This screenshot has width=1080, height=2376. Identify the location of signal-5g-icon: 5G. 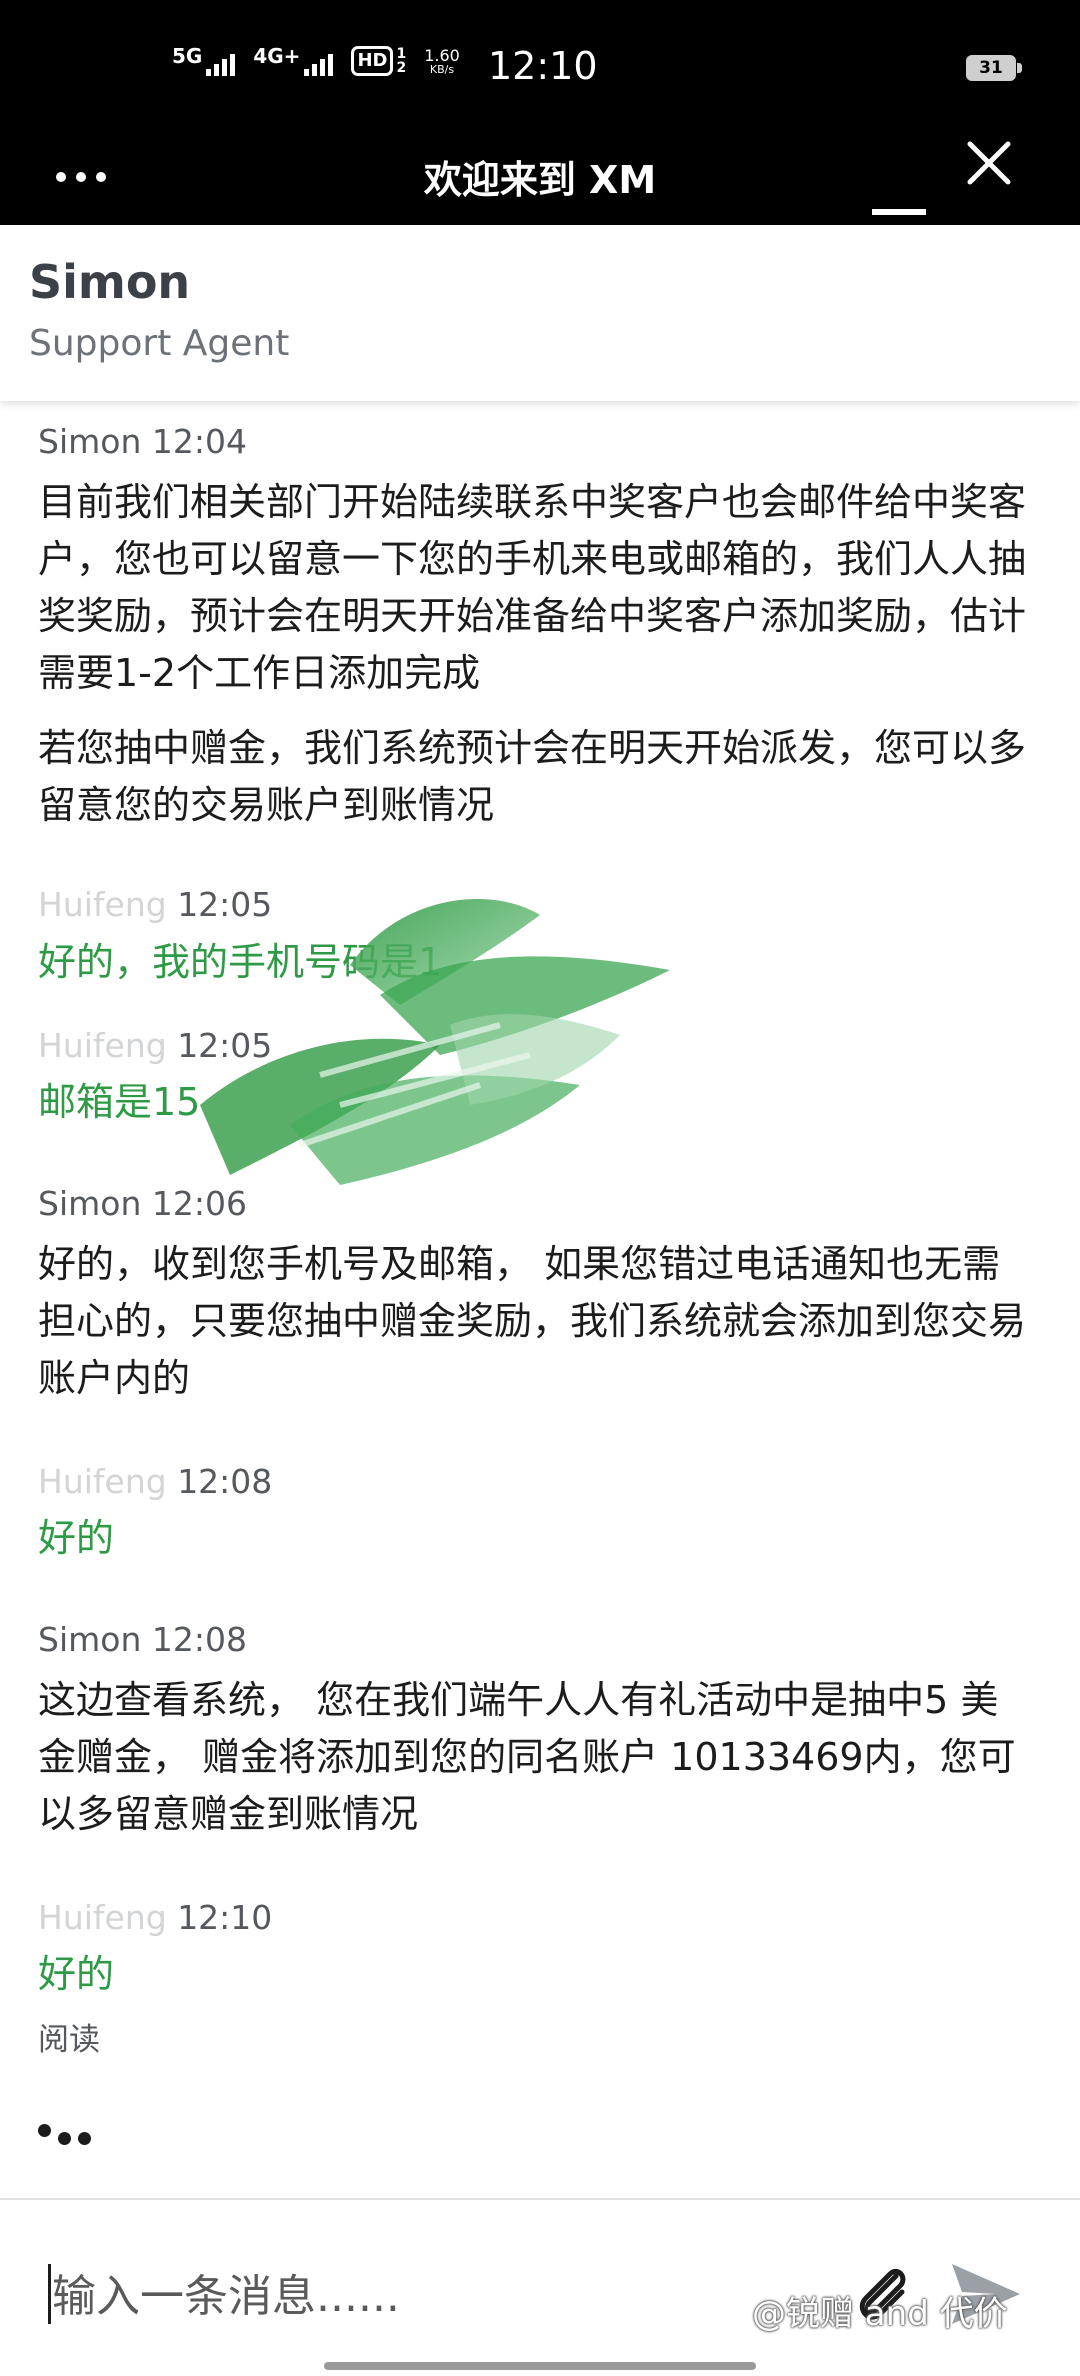
(204, 60).